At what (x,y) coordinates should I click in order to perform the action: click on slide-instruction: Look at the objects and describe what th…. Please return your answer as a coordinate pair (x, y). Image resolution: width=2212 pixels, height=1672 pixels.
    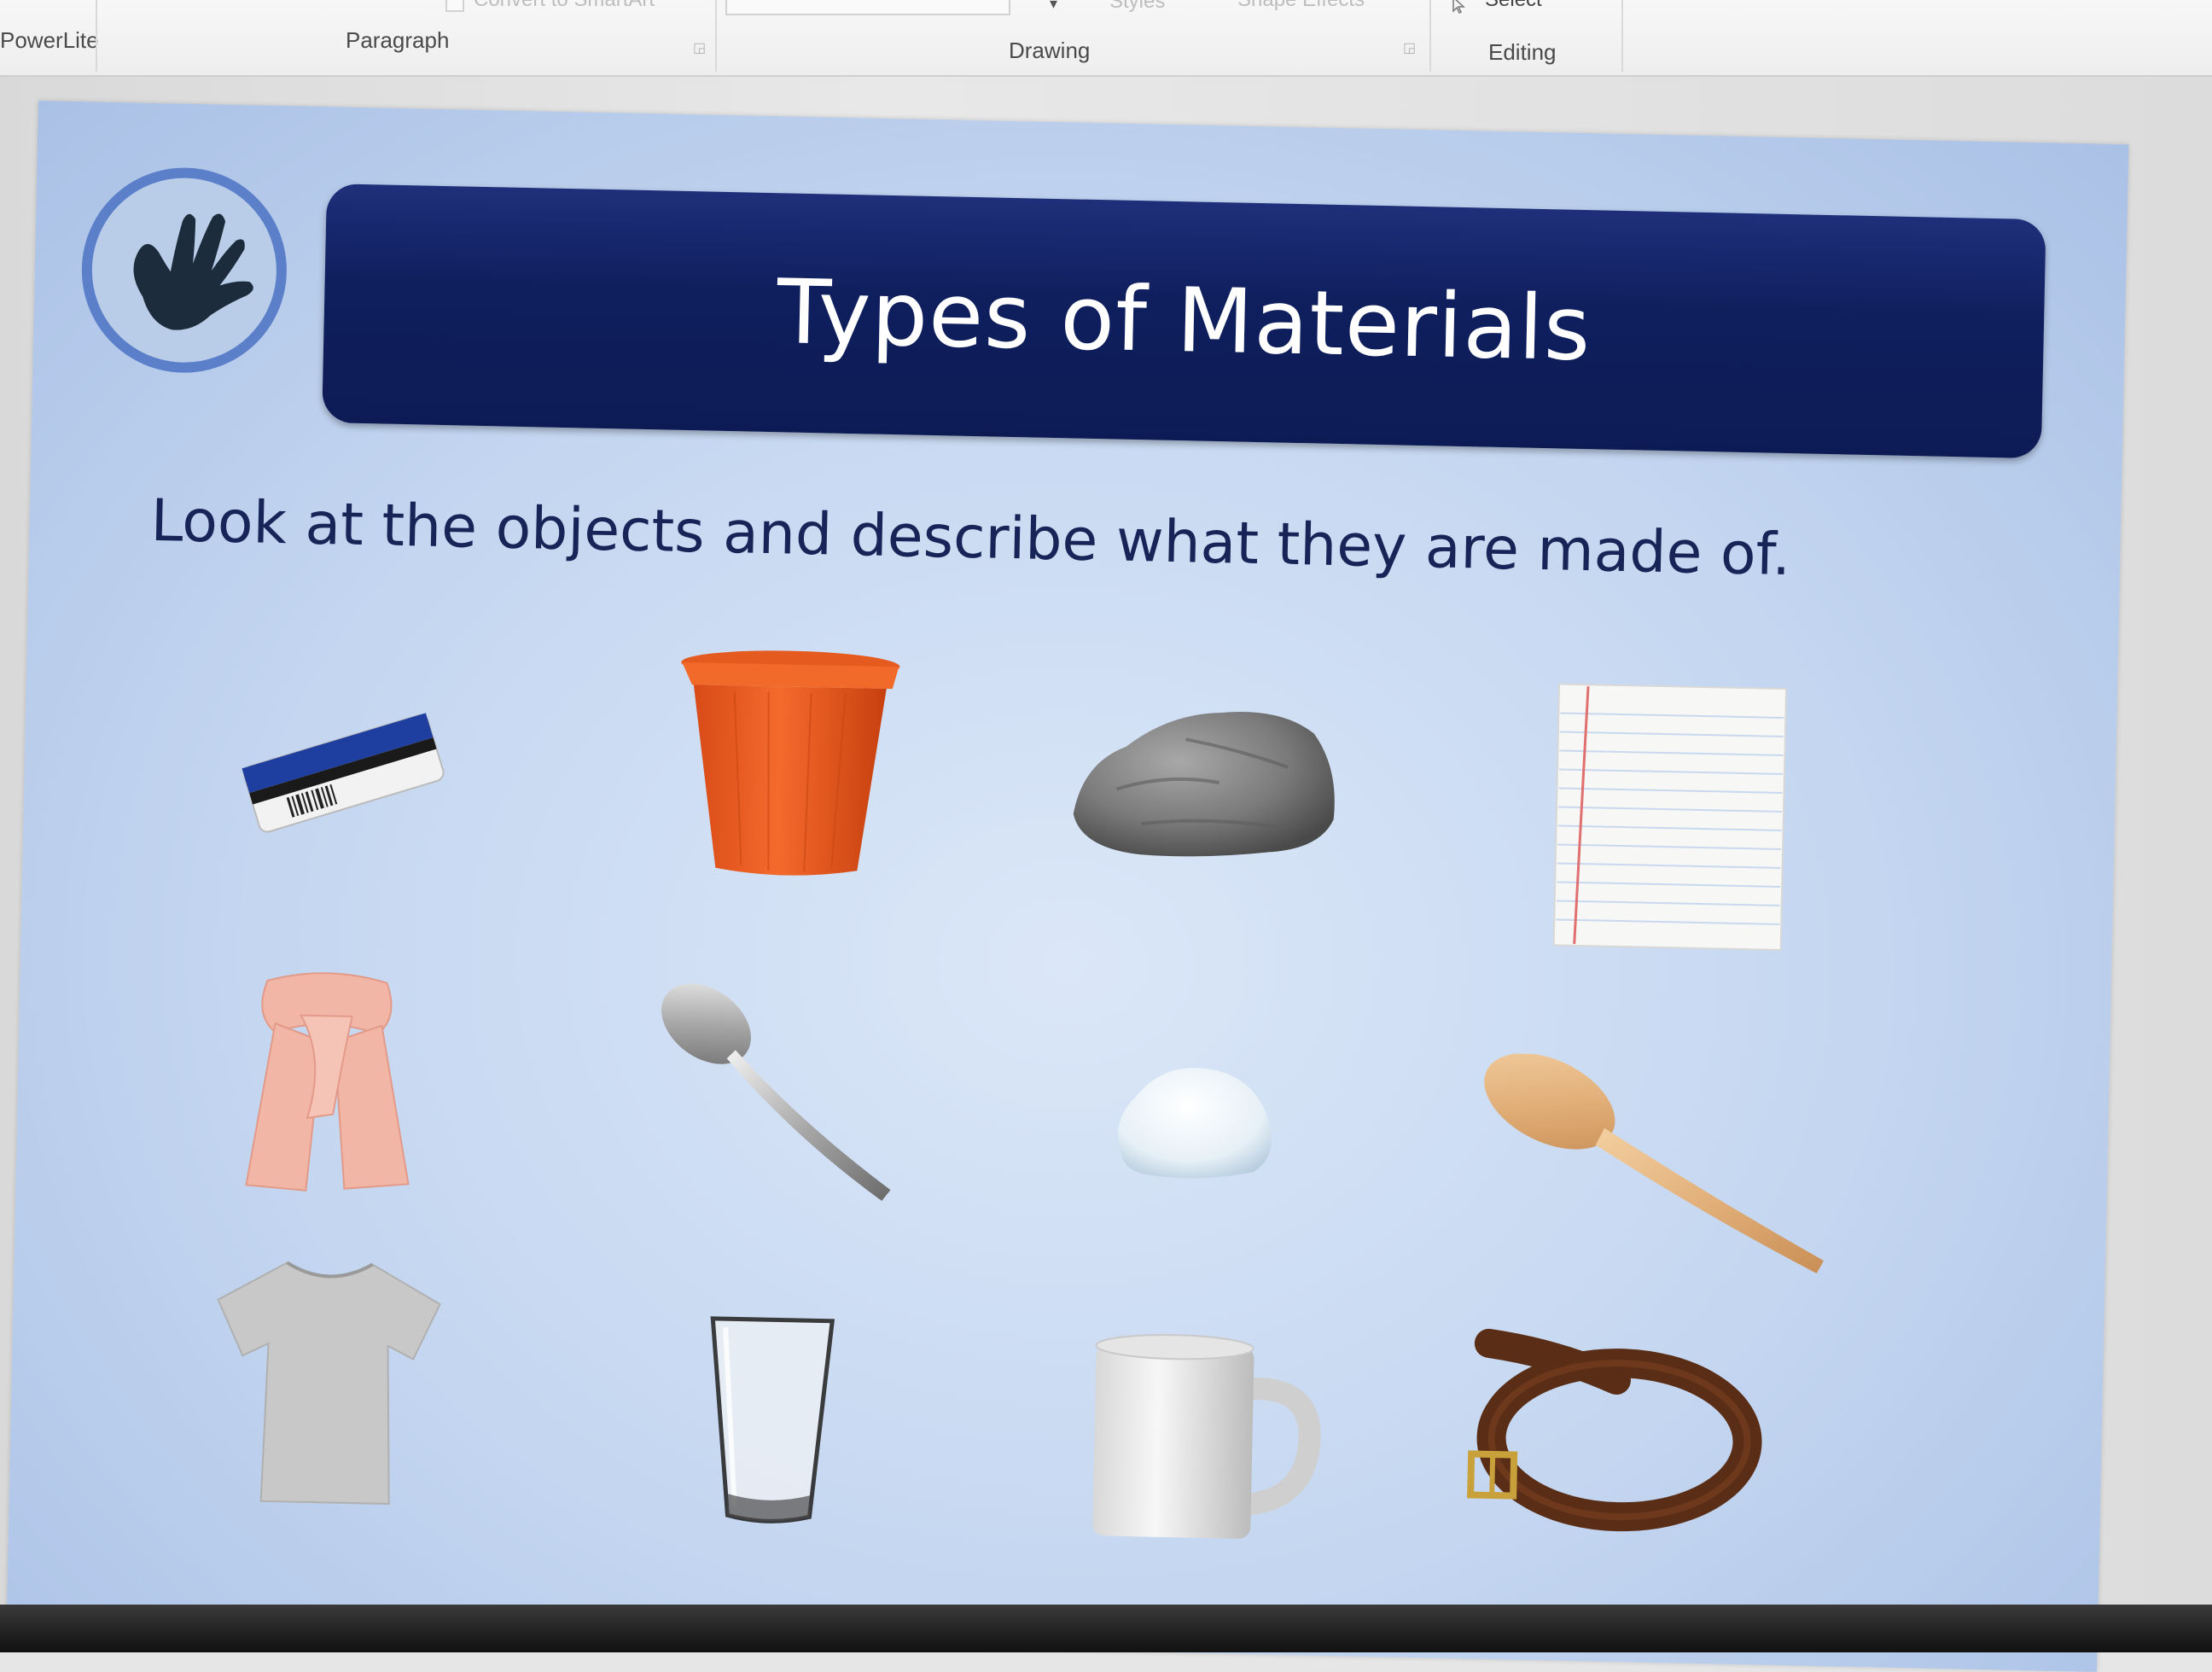
    Looking at the image, I should click on (1110, 541).